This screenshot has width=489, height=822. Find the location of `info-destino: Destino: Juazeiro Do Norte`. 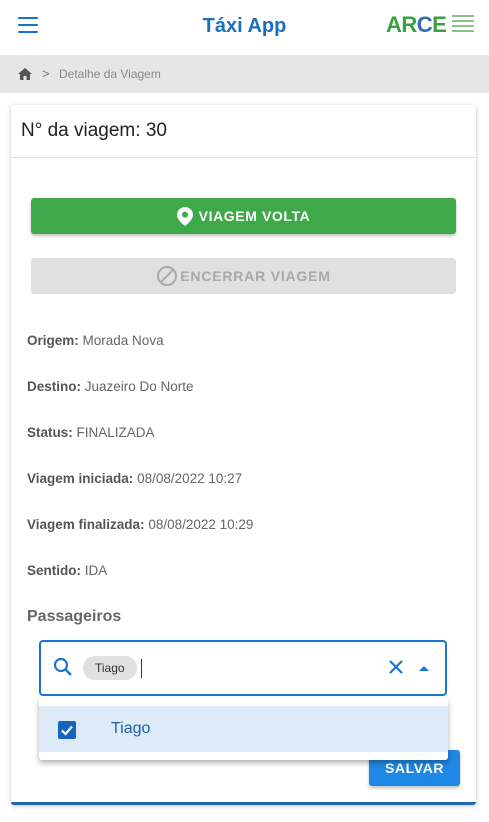

info-destino: Destino: Juazeiro Do Norte is located at coordinates (110, 386).